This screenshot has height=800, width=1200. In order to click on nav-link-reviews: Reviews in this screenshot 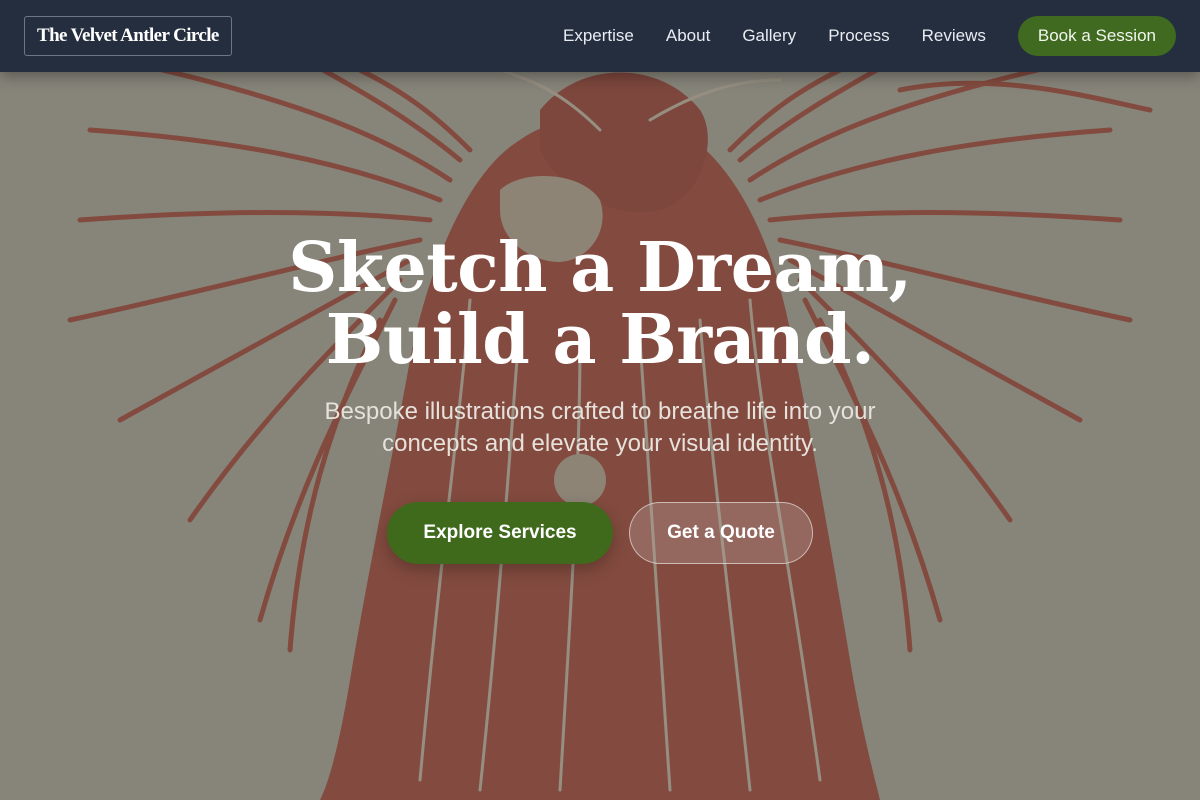, I will do `click(954, 36)`.